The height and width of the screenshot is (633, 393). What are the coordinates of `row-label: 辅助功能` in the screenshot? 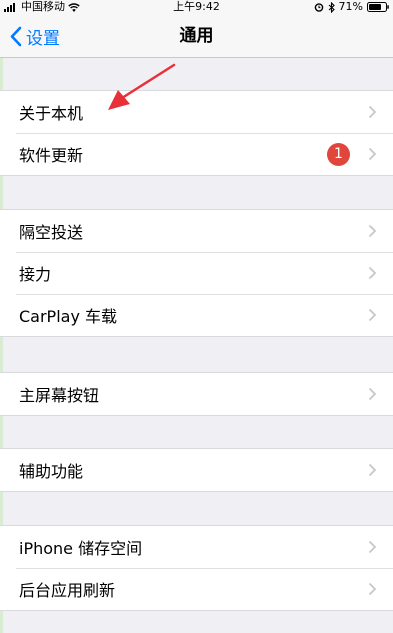 It's located at (51, 471).